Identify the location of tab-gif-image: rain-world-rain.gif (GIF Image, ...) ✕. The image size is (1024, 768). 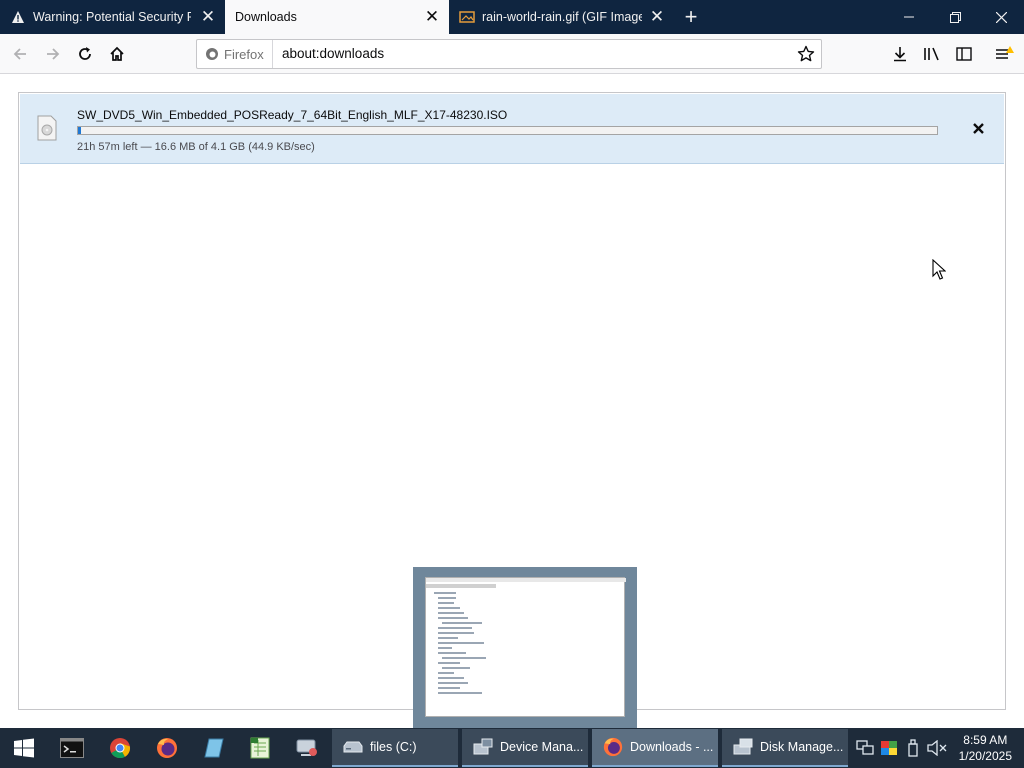
(561, 17).